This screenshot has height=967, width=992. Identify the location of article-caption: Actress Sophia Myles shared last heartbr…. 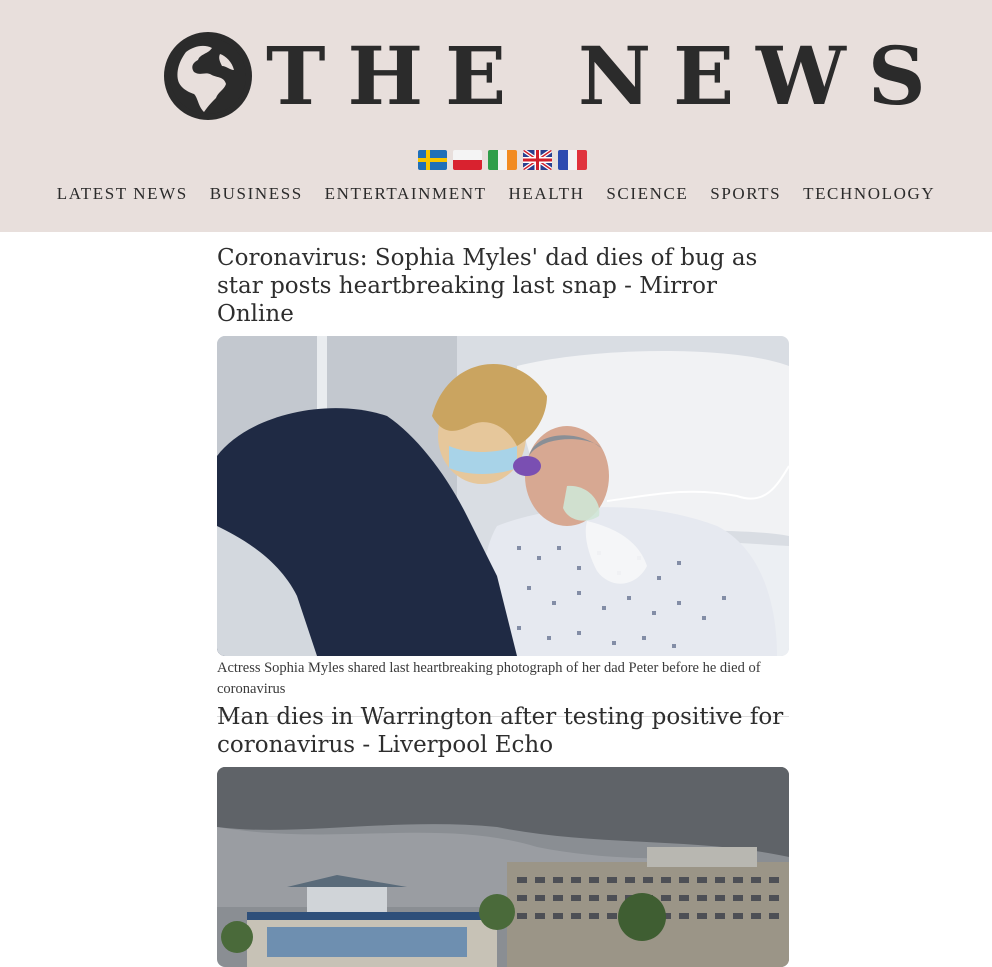
(489, 678).